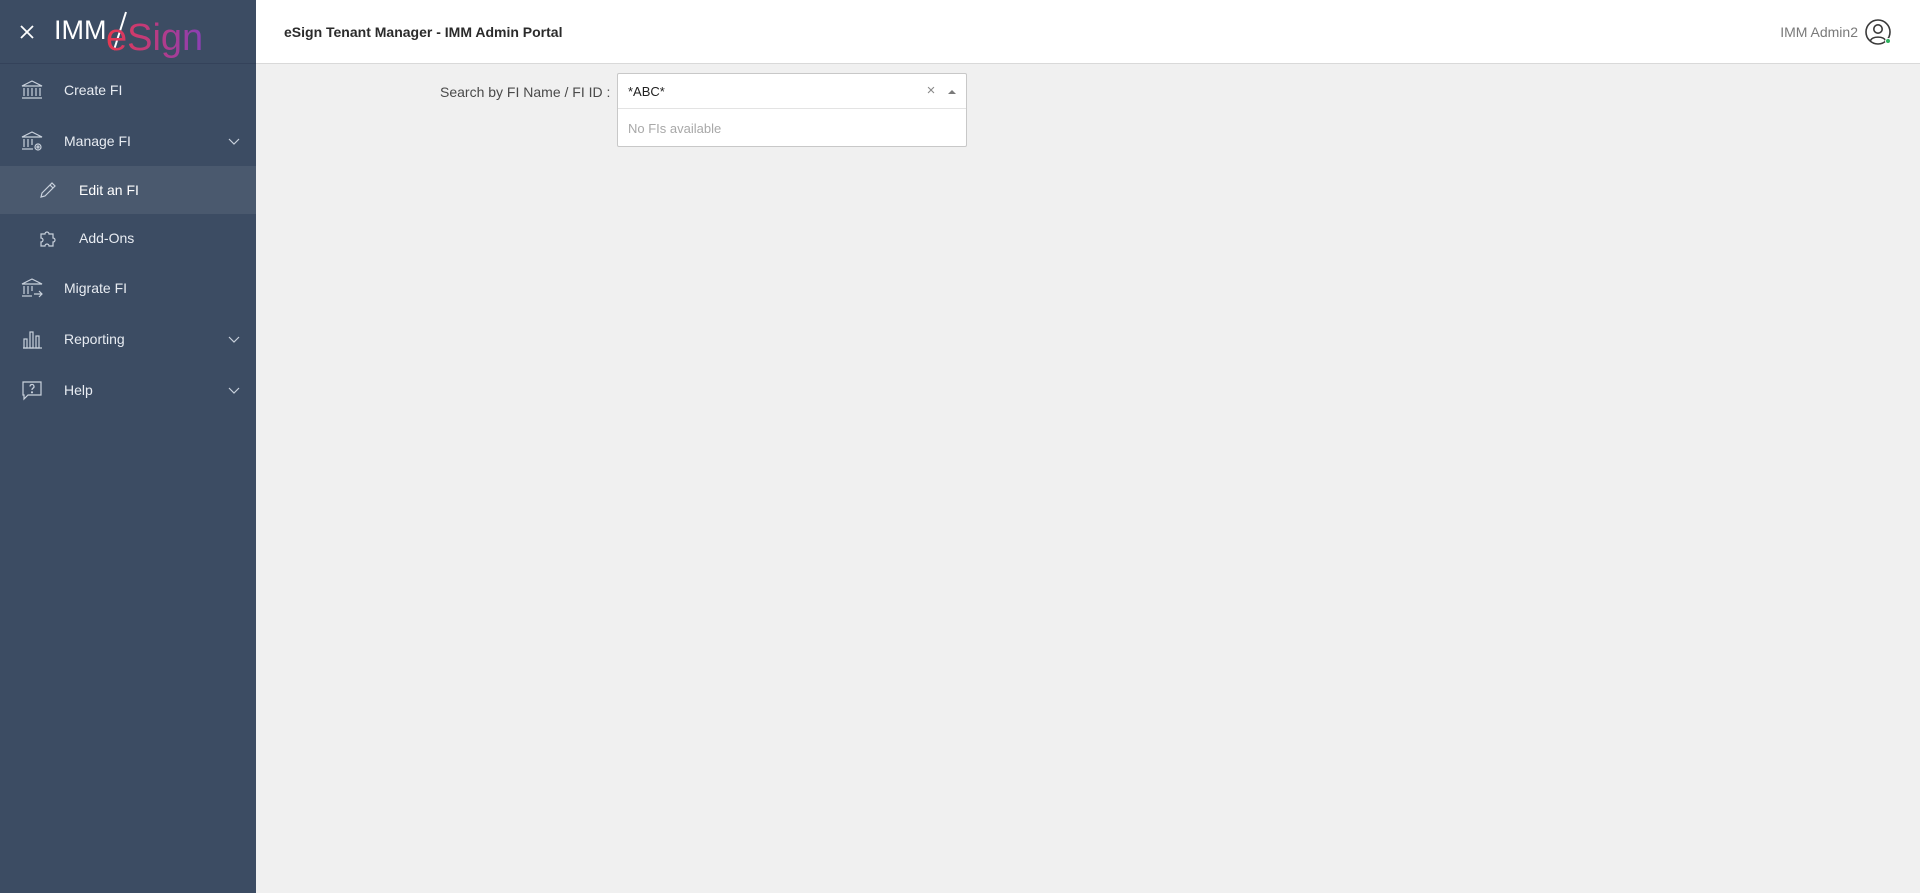  I want to click on sidebar-item-label: Help, so click(78, 389).